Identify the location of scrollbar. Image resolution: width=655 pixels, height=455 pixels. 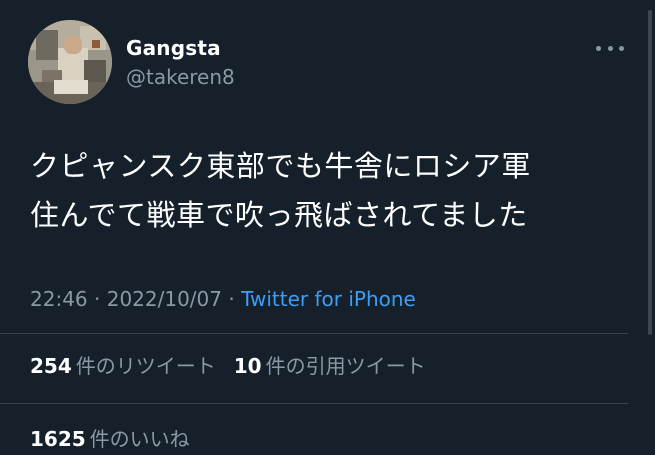
(650, 172).